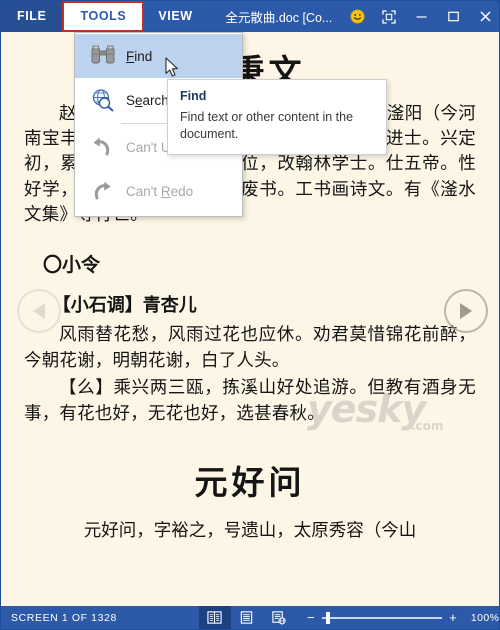 The image size is (500, 630). Describe the element at coordinates (64, 617) in the screenshot. I see `screen-counter: SCREEN 1 OF 1328` at that location.